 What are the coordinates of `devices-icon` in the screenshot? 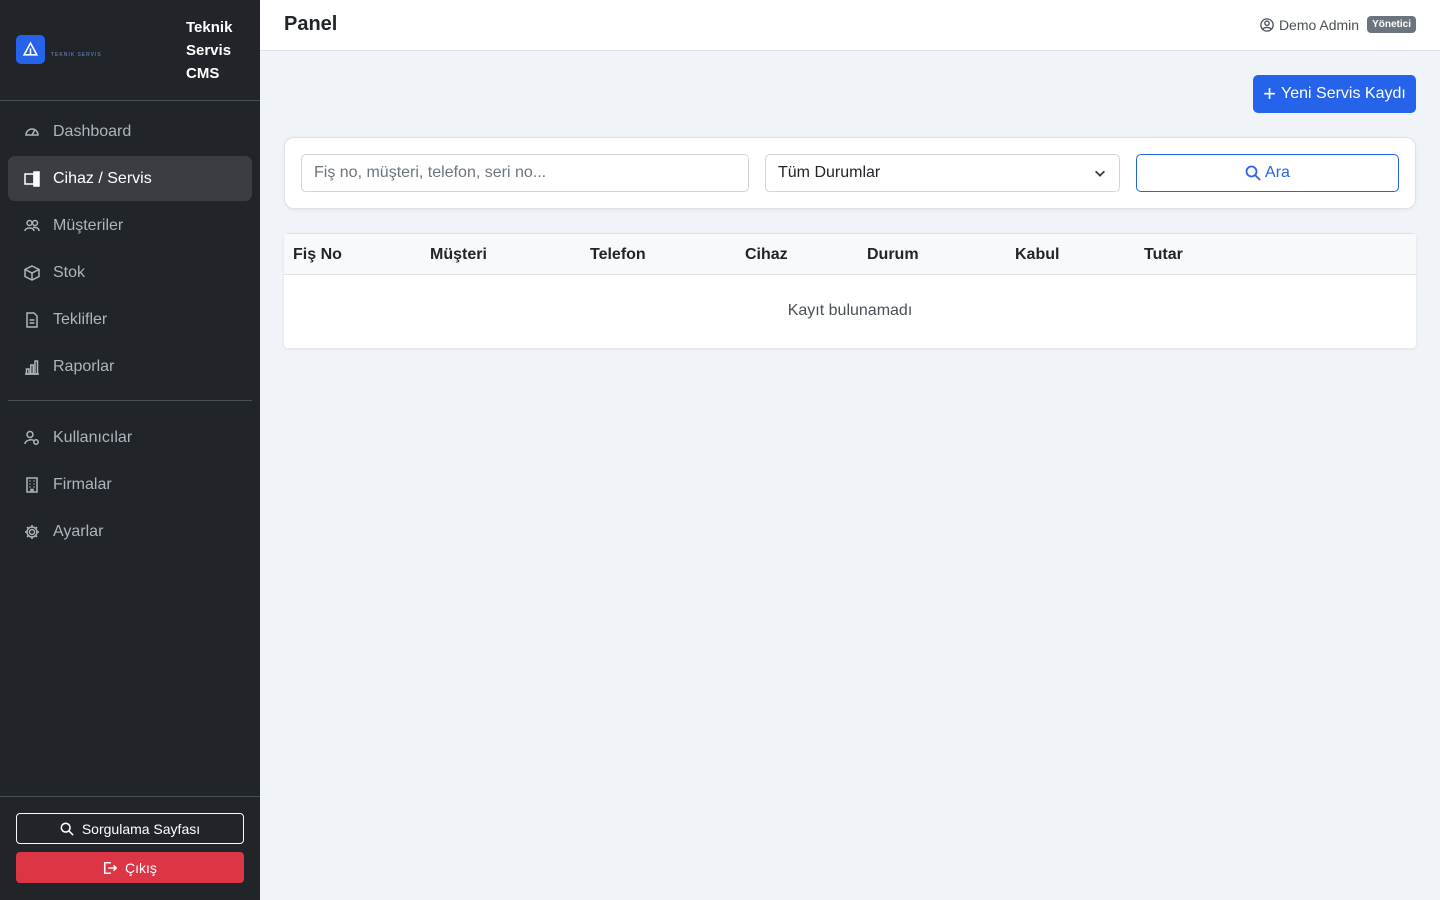 It's located at (32, 179).